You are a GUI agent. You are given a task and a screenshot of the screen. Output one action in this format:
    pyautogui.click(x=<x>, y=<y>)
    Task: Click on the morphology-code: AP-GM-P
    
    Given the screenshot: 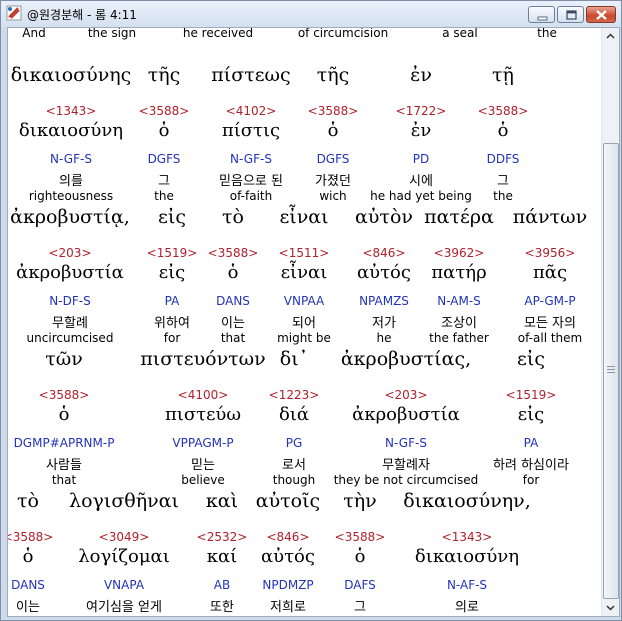 What is the action you would take?
    pyautogui.click(x=550, y=301)
    